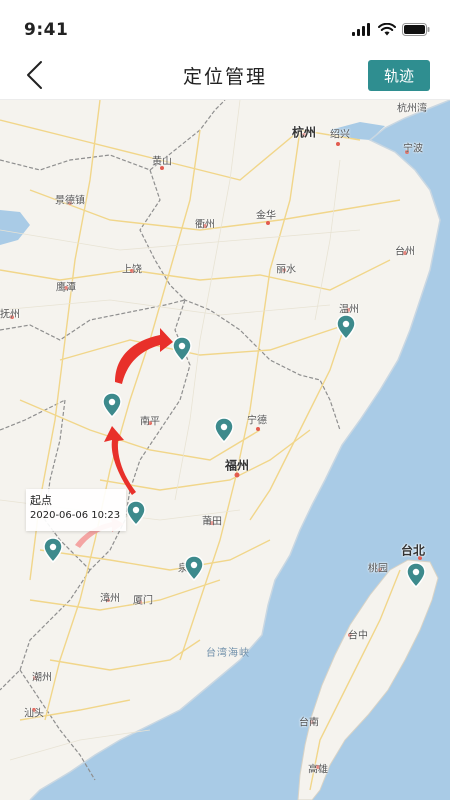 This screenshot has height=800, width=450. I want to click on sea-label: 台湾海峡, so click(228, 653).